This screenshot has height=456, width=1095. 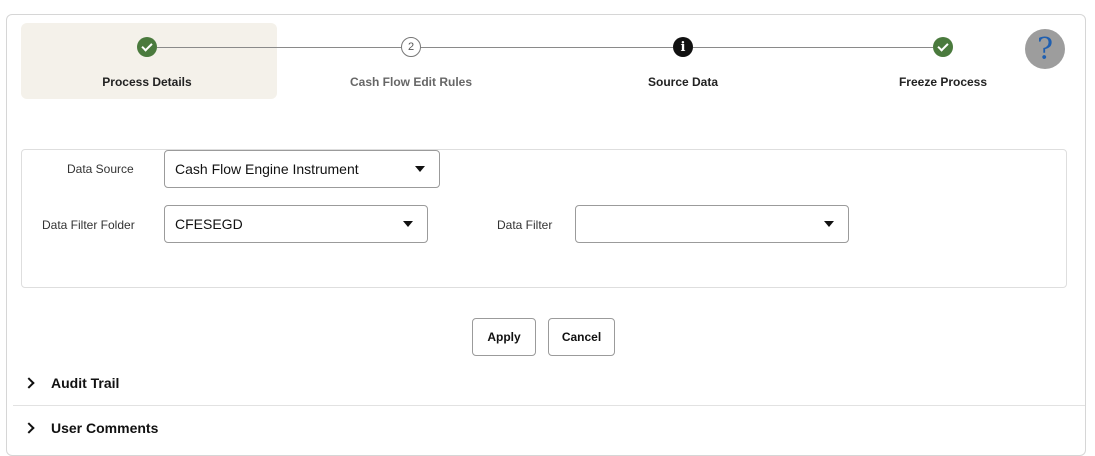 I want to click on user-comments-label: User Comments, so click(x=105, y=428).